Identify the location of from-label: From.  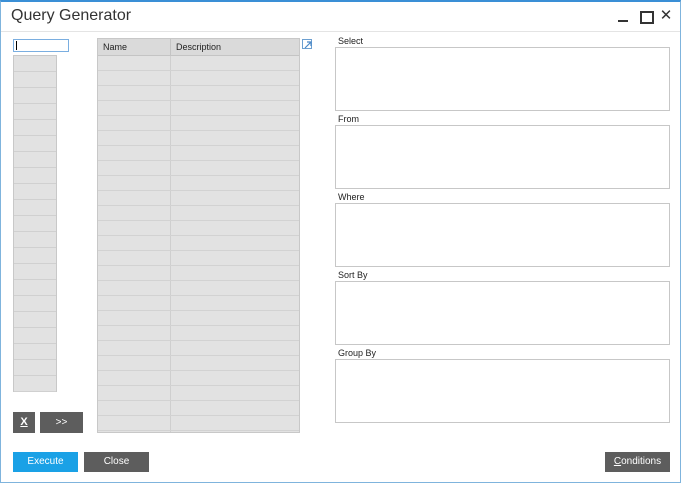
(348, 119).